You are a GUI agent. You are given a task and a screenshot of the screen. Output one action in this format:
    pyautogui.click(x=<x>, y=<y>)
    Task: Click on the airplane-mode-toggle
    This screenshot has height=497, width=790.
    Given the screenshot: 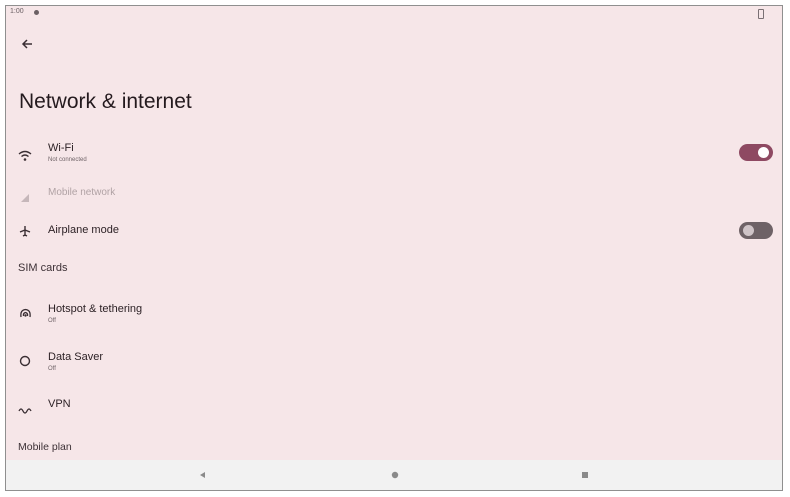 What is the action you would take?
    pyautogui.click(x=756, y=230)
    